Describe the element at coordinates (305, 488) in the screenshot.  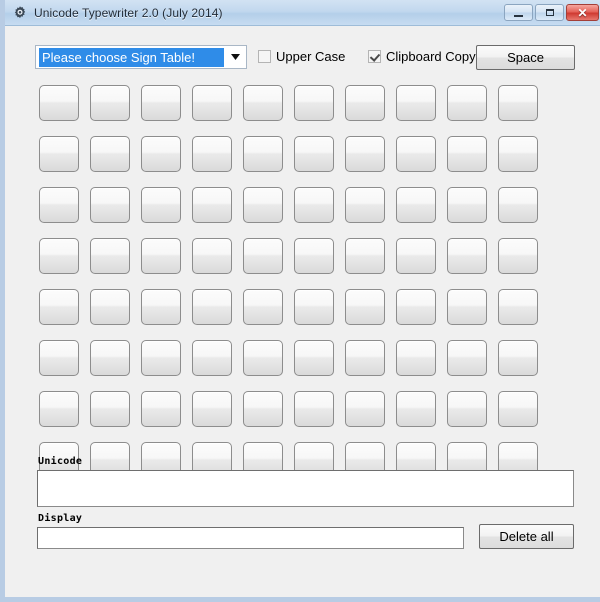
I see `unicode-output-field` at that location.